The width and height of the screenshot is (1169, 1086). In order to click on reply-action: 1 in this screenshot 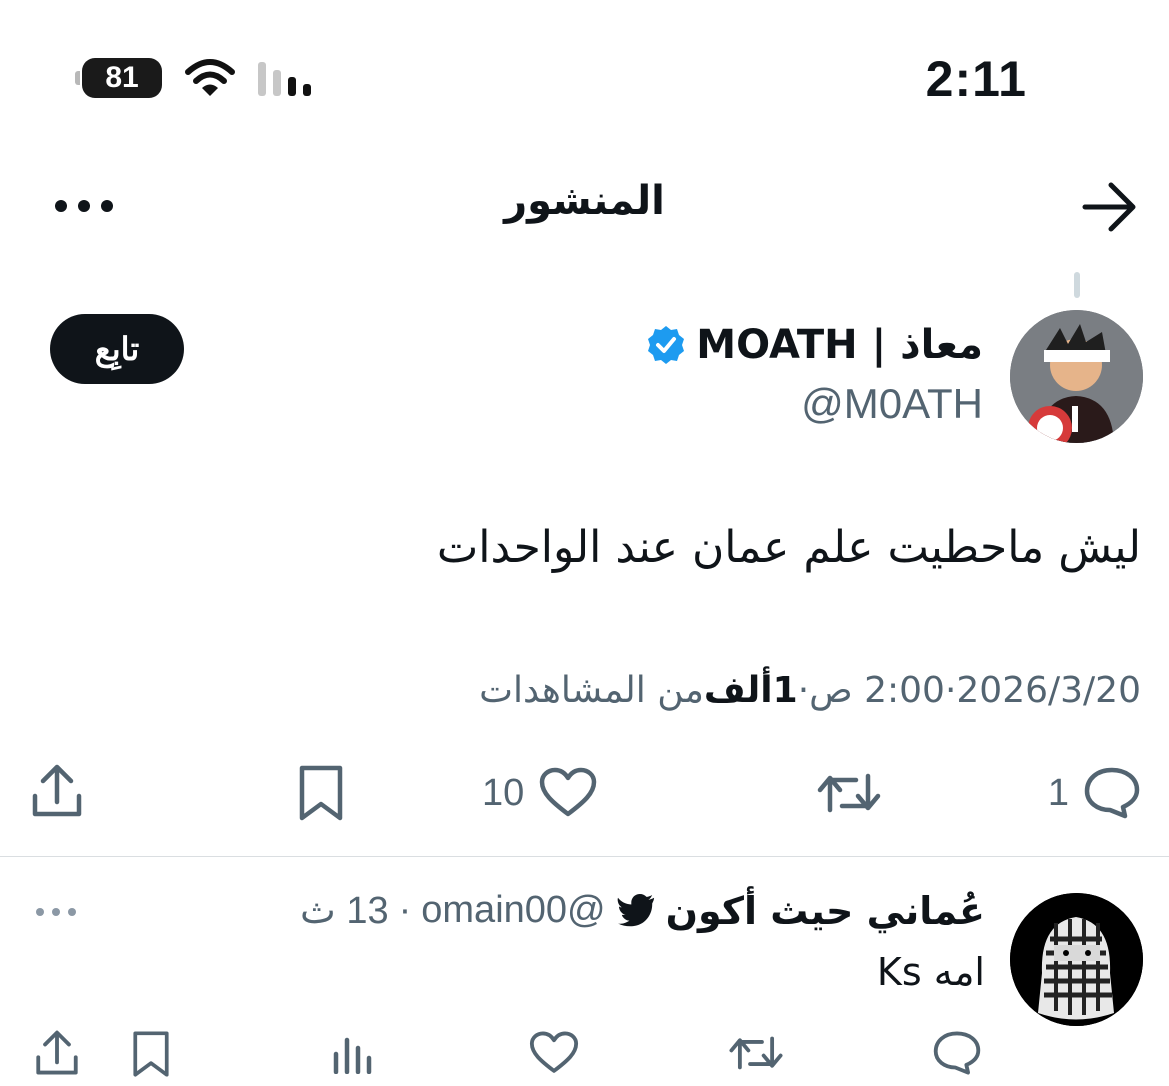, I will do `click(1094, 793)`.